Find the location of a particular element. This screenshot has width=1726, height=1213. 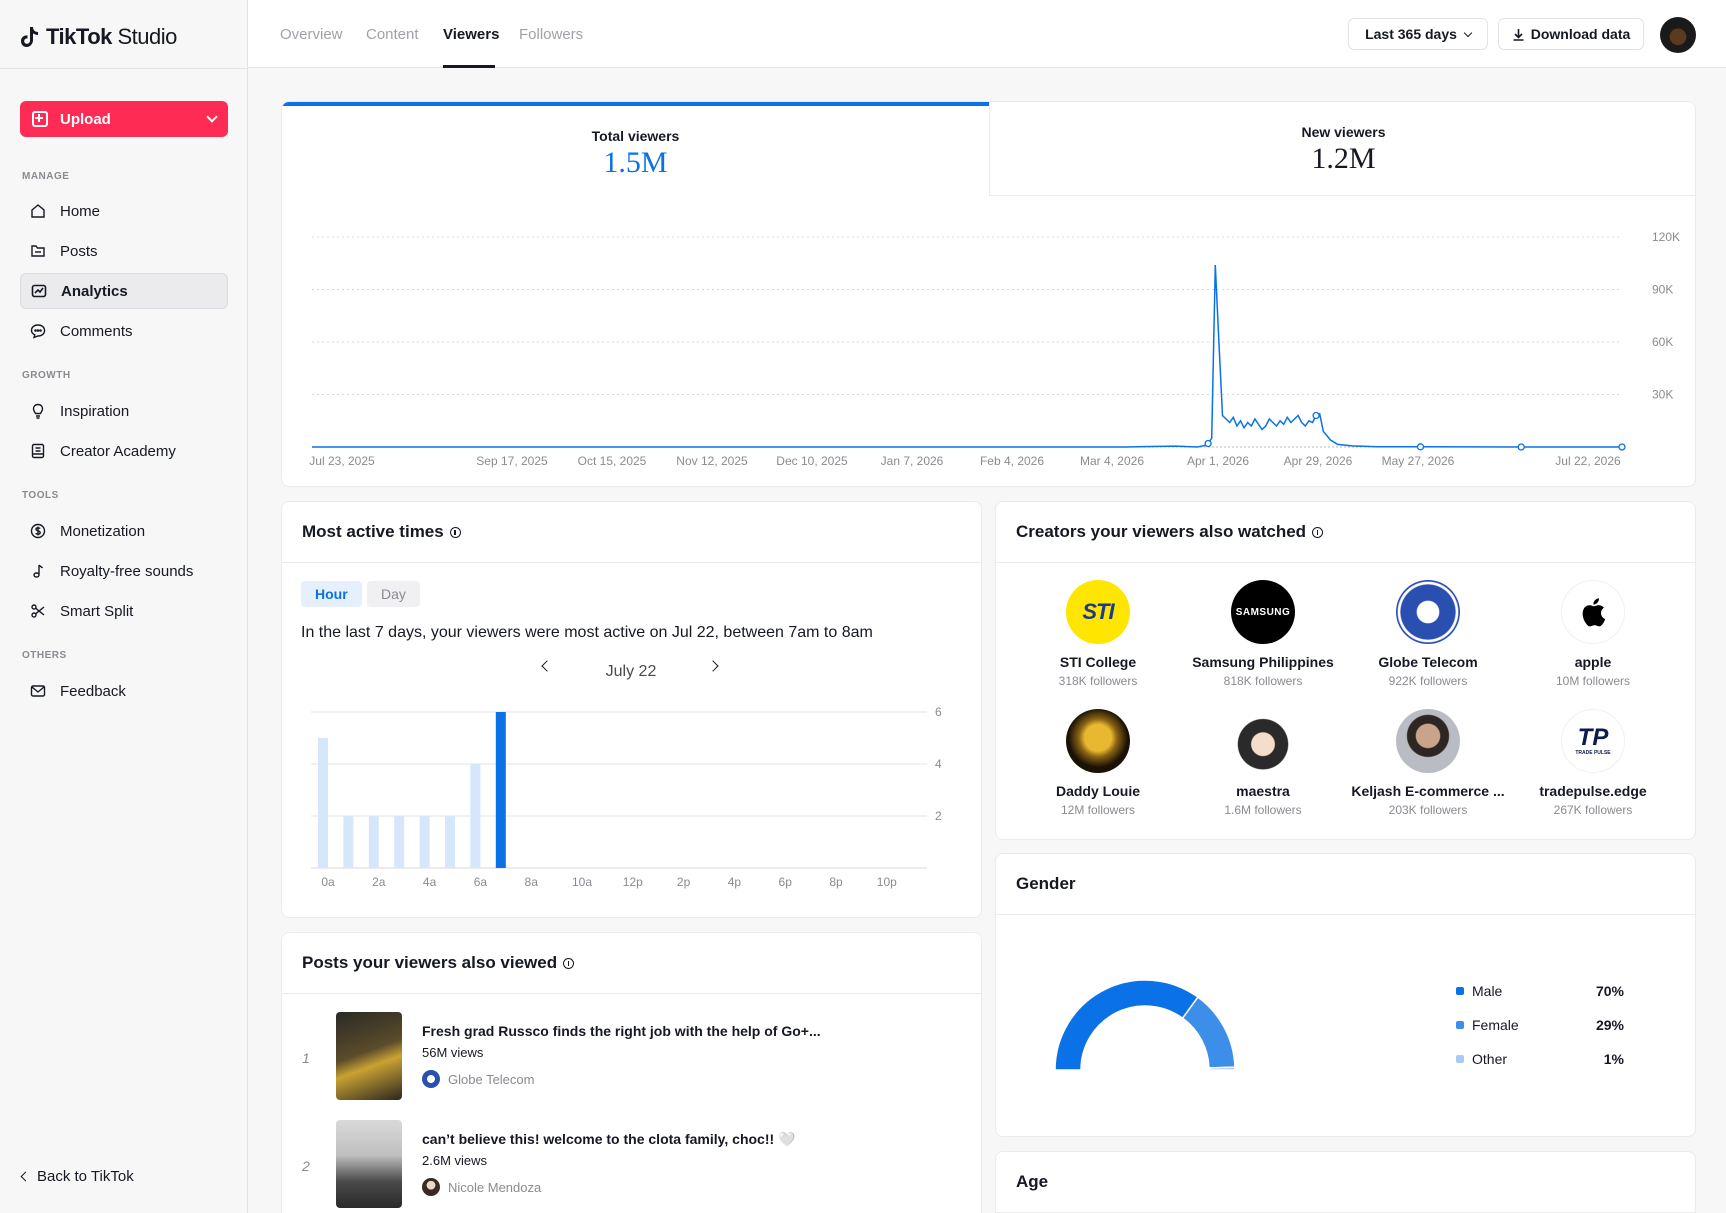

new-viewers-value: 1.2M is located at coordinates (1343, 158).